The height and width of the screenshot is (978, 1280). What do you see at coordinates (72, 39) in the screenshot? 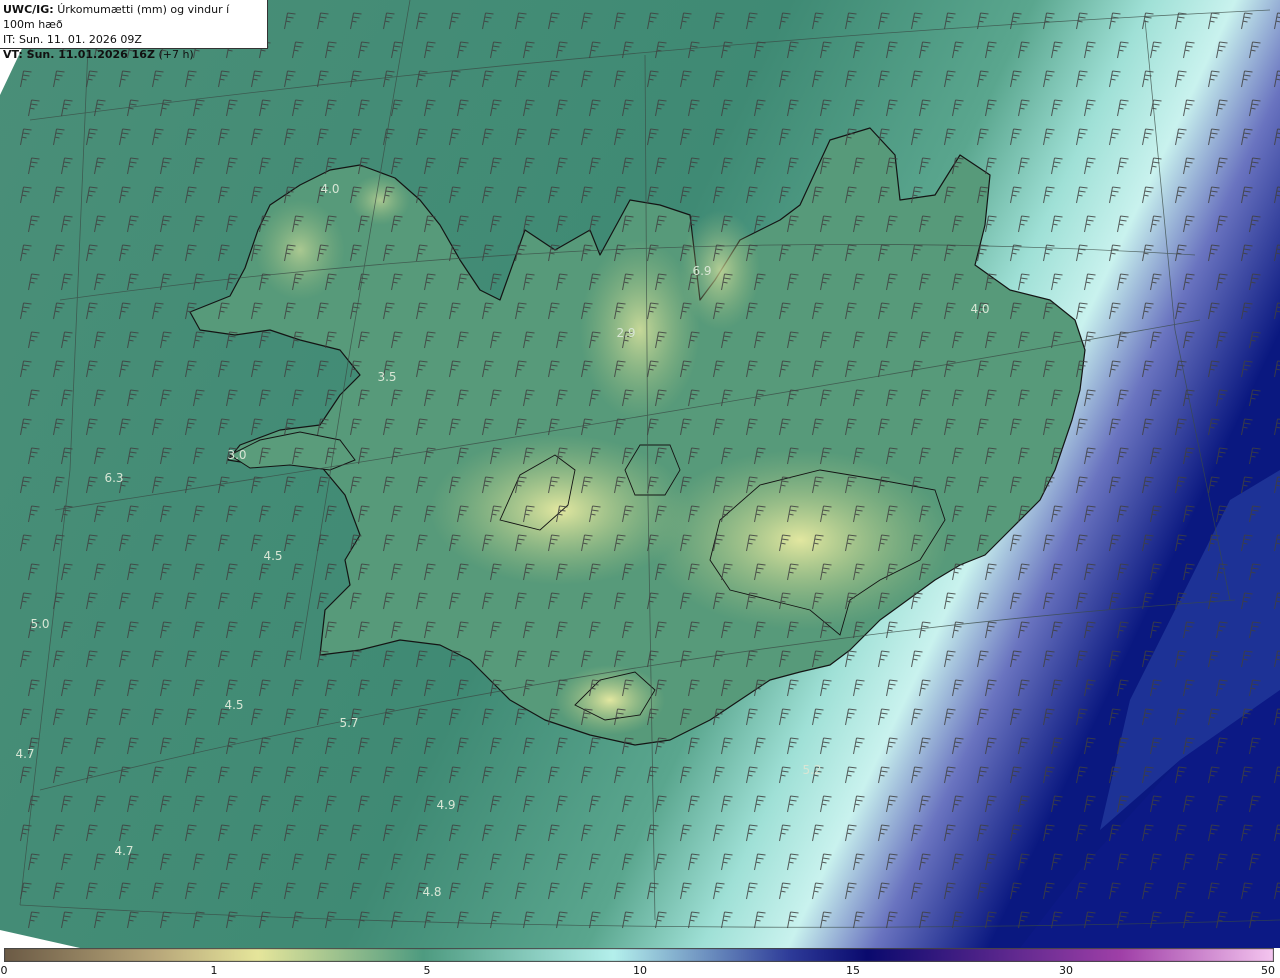
I see `init-time: IT: Sun. 11. 01. 2026 09Z` at bounding box center [72, 39].